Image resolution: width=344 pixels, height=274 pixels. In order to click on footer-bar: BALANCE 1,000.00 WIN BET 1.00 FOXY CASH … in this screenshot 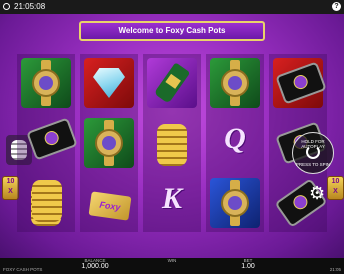, I will do `click(172, 266)`.